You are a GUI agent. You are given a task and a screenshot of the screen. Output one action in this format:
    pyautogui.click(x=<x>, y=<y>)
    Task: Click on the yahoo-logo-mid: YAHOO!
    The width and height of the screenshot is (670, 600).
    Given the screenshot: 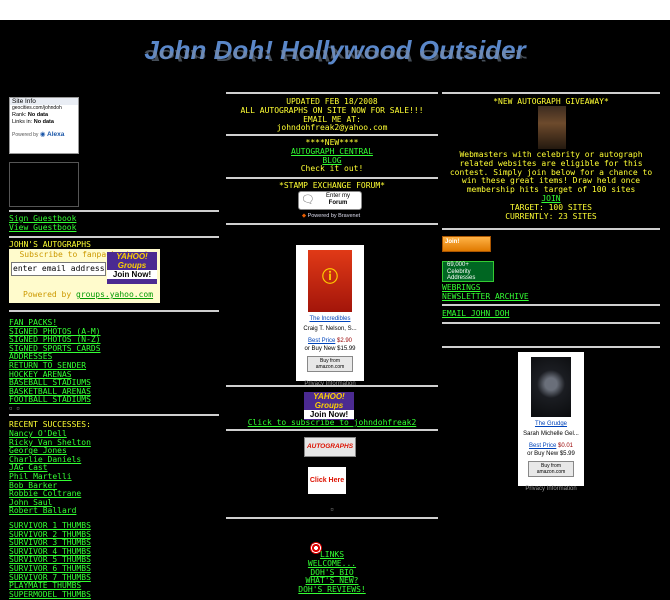 What is the action you would take?
    pyautogui.click(x=329, y=396)
    